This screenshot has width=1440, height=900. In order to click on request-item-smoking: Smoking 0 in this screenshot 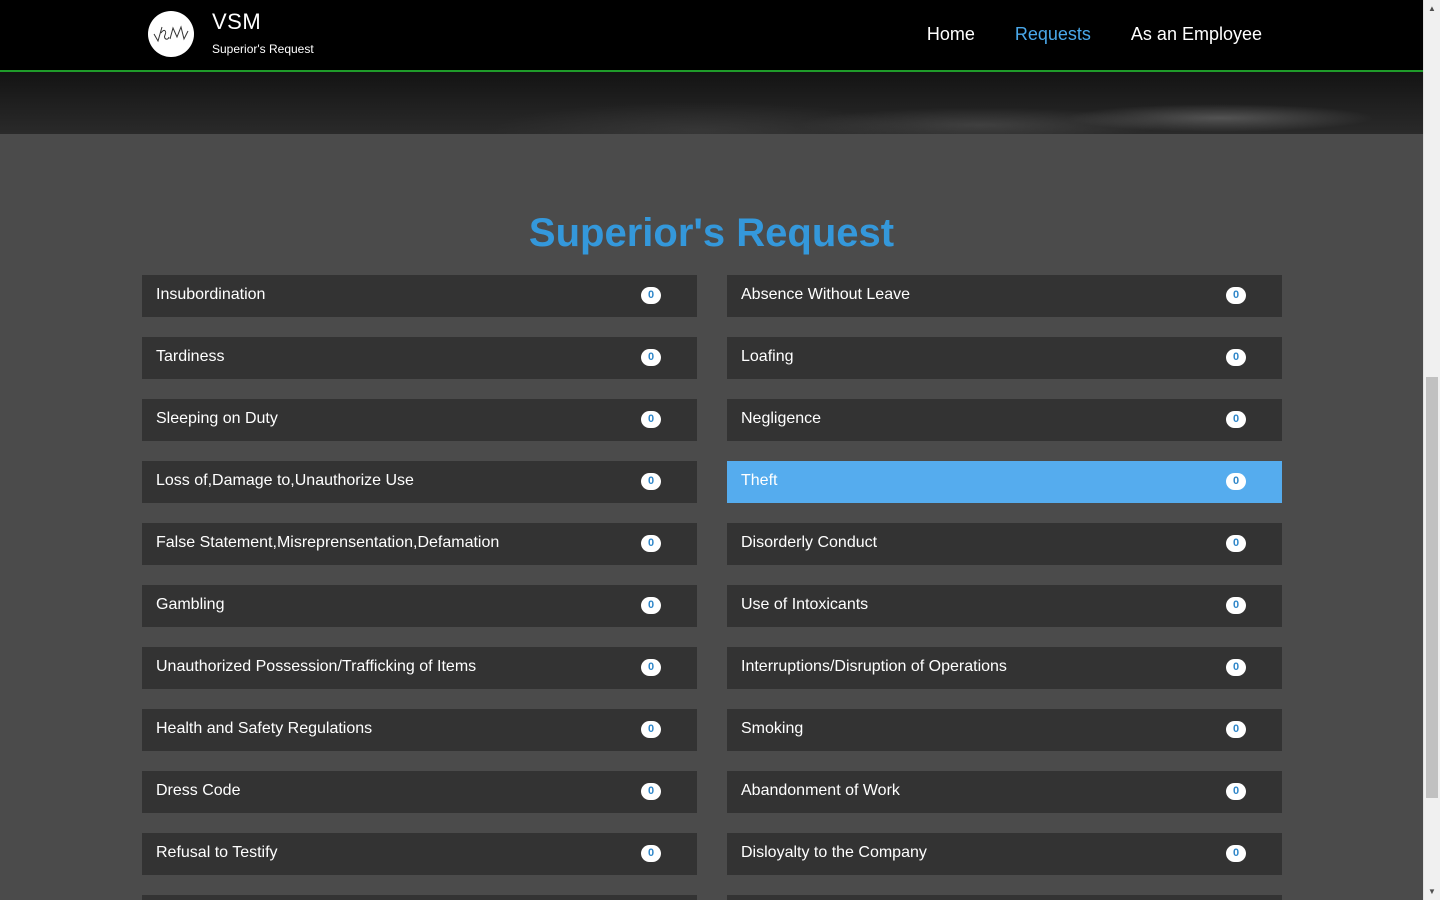, I will do `click(1004, 730)`.